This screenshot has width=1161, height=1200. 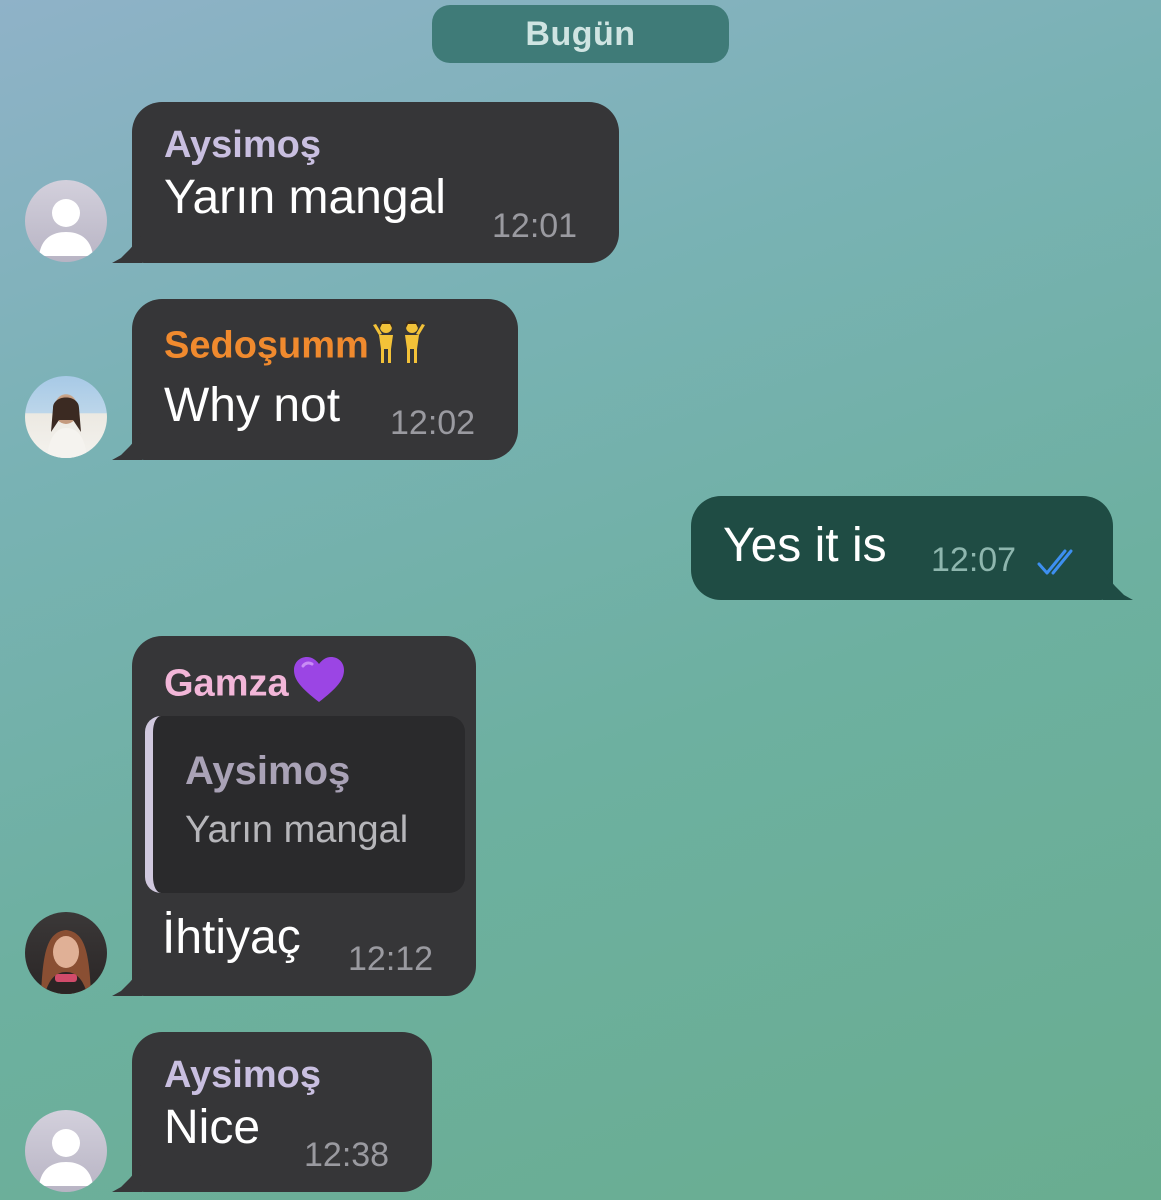 What do you see at coordinates (347, 1155) in the screenshot?
I see `message-time: 12:38` at bounding box center [347, 1155].